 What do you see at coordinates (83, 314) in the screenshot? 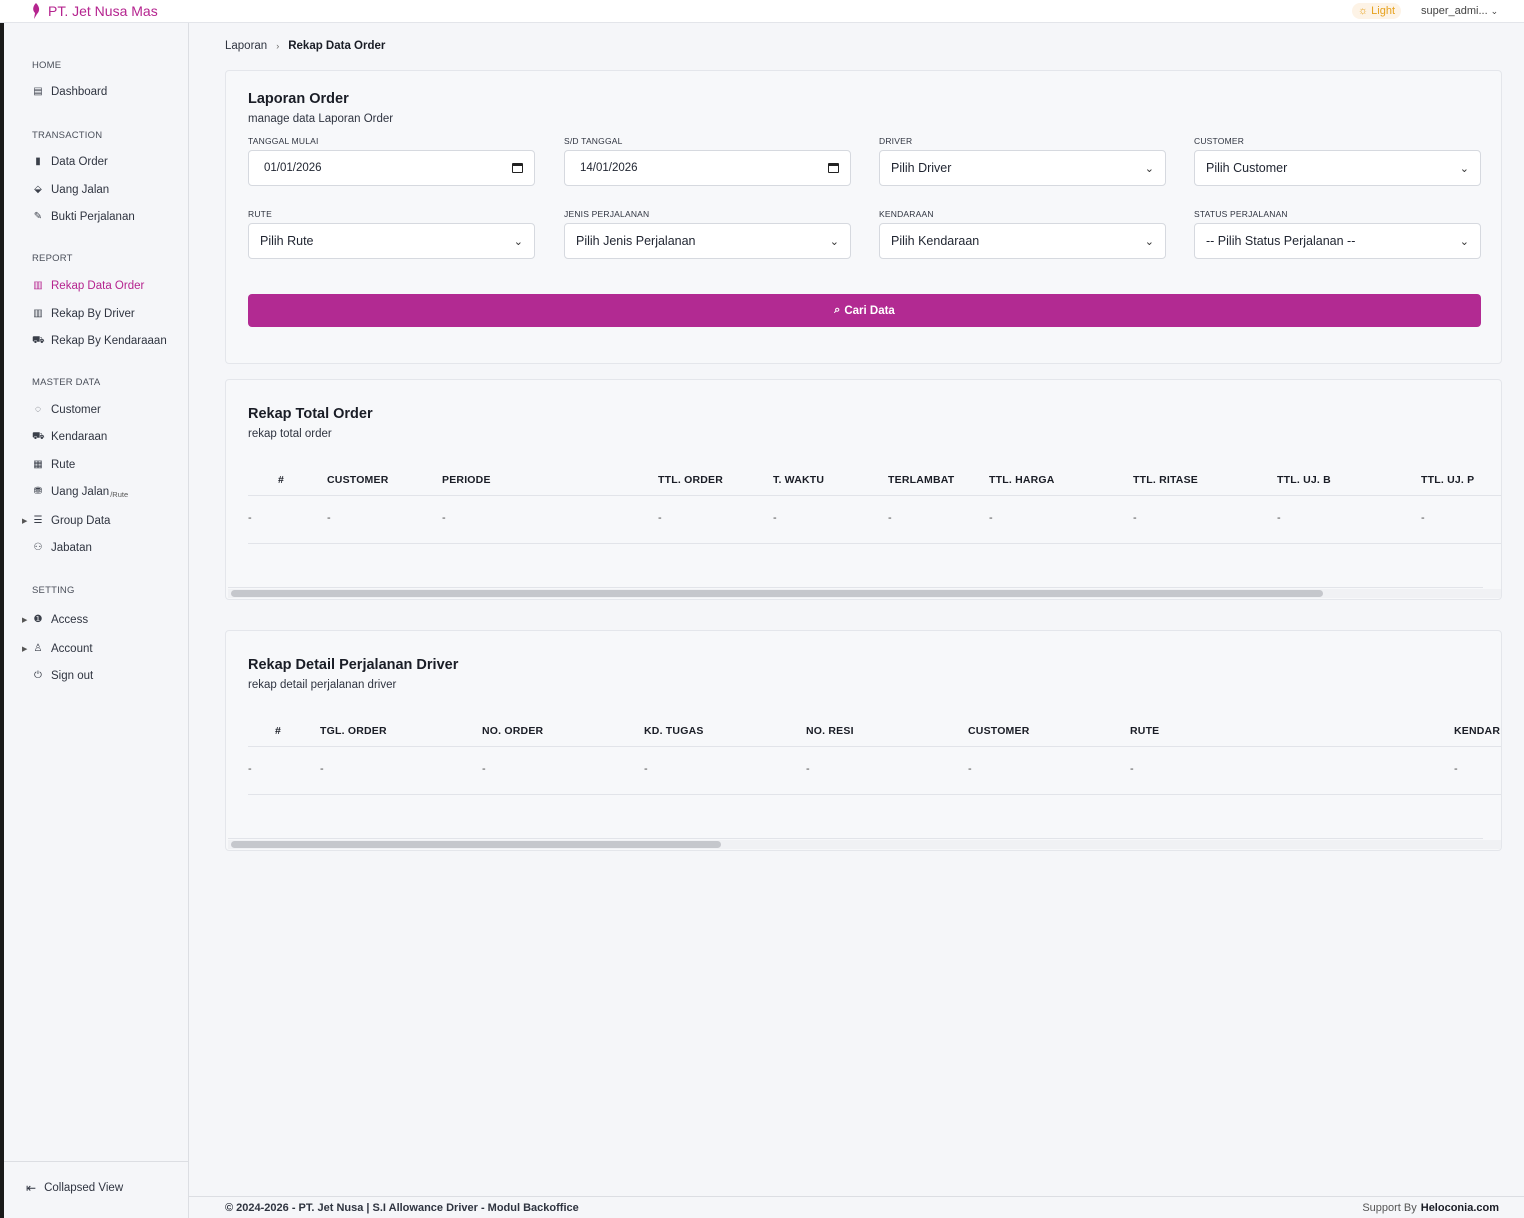
I see `sidebar-item-rekap-by-driver: ▥ Rekap By Driver` at bounding box center [83, 314].